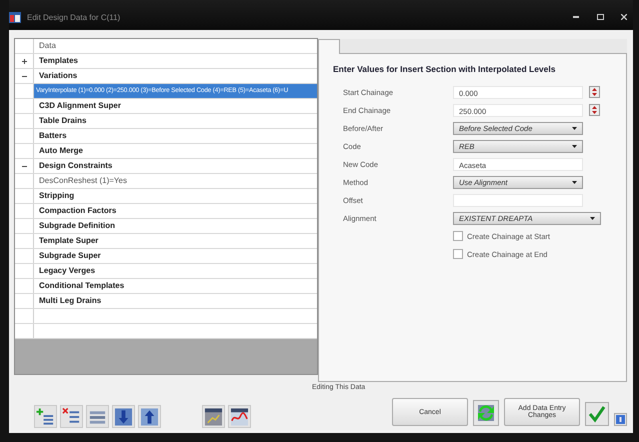 The width and height of the screenshot is (639, 442). What do you see at coordinates (166, 211) in the screenshot?
I see `tree-row: Compaction Factors` at bounding box center [166, 211].